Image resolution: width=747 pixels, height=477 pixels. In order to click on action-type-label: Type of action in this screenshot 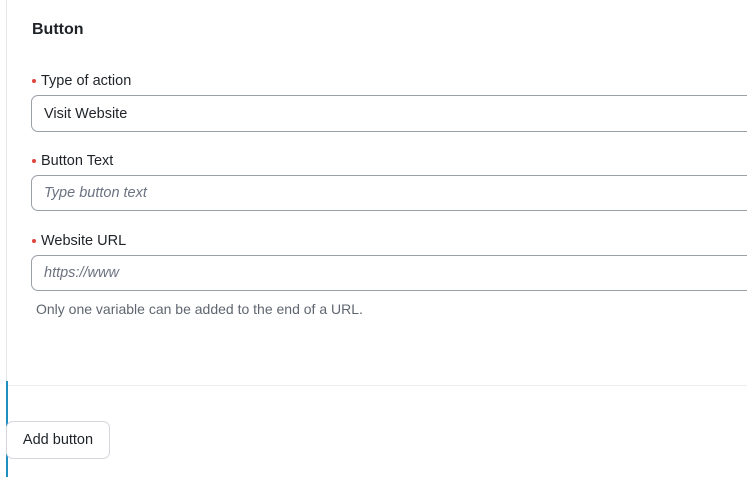, I will do `click(81, 81)`.